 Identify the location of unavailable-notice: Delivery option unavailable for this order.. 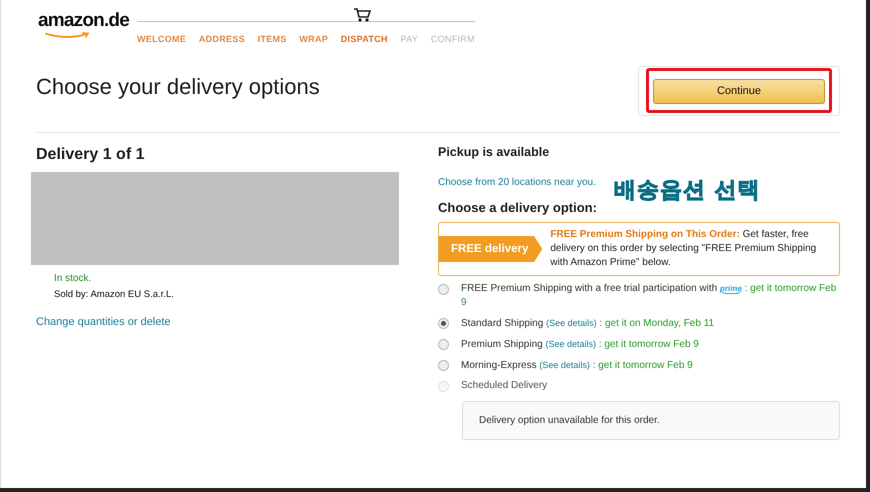
(651, 420).